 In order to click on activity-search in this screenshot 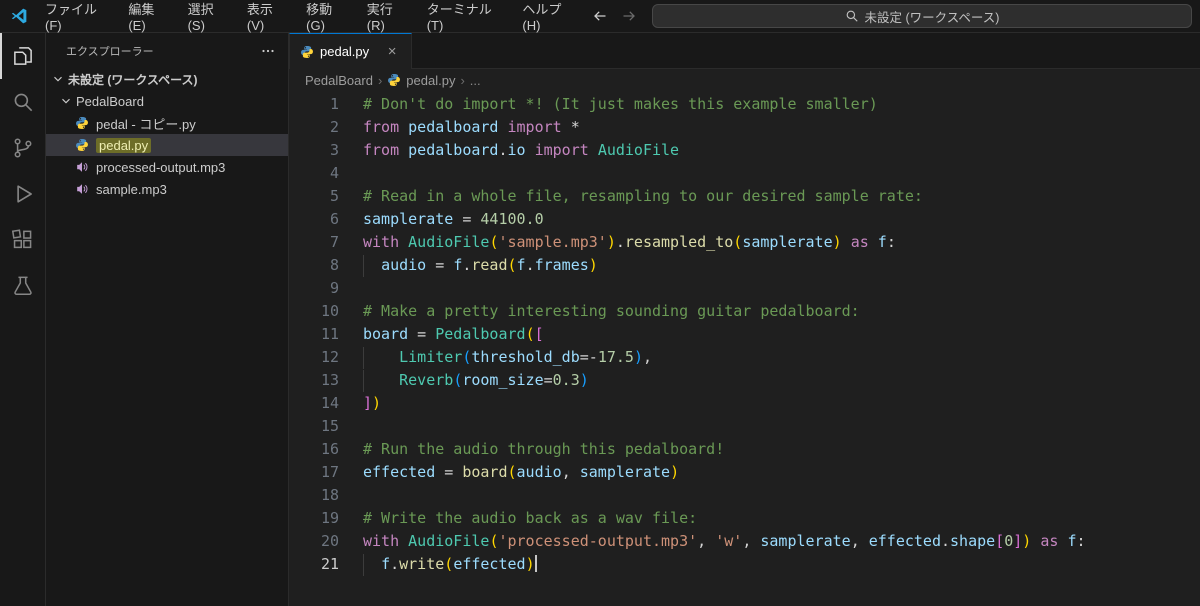, I will do `click(22, 102)`.